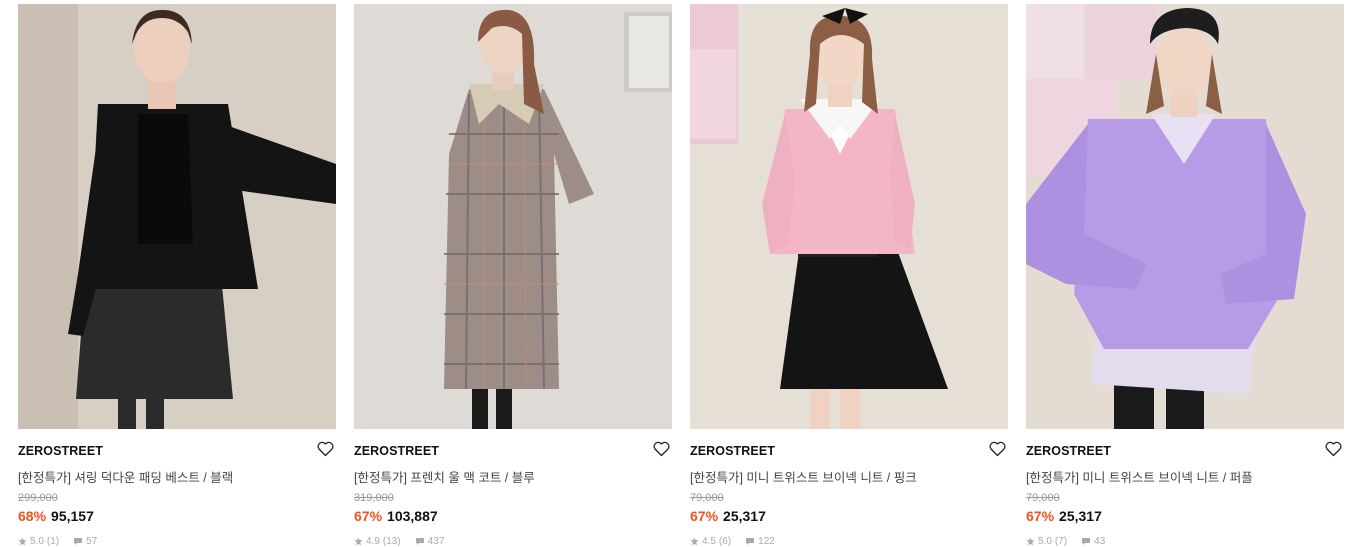  Describe the element at coordinates (92, 541) in the screenshot. I see `comment-count: 57` at that location.